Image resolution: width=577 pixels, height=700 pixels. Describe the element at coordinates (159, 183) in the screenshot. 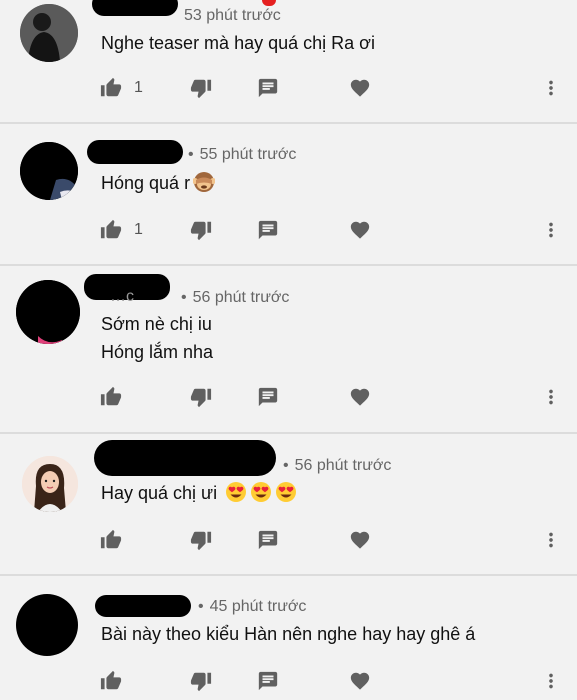

I see `comment-text: Hóng quá r` at that location.